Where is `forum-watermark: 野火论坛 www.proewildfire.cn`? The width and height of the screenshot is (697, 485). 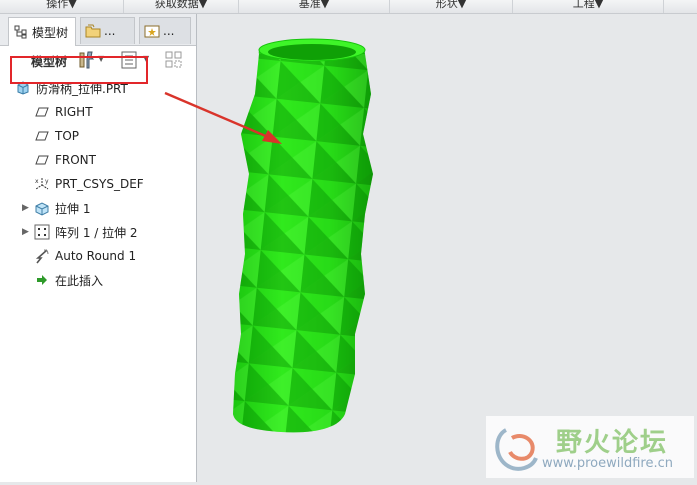
forum-watermark: 野火论坛 www.proewildfire.cn is located at coordinates (590, 447).